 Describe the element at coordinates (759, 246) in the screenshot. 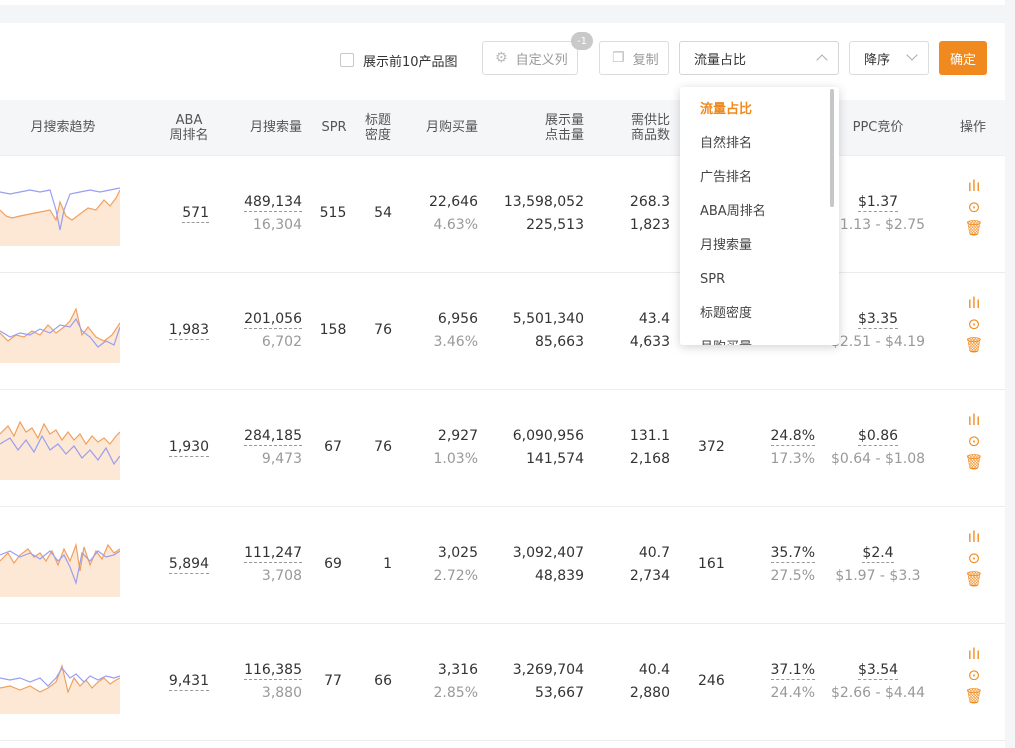

I see `dropdown-option: 月搜索量` at that location.